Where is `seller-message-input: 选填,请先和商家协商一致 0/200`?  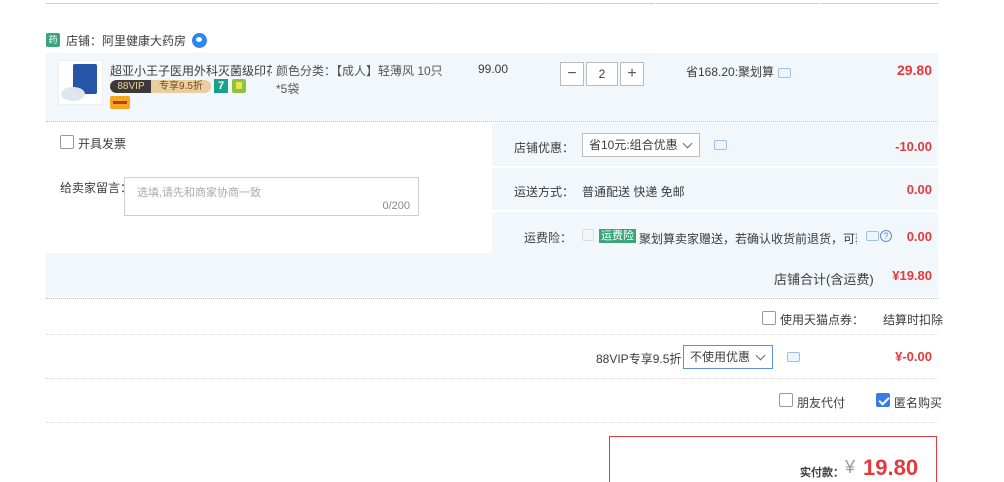
seller-message-input: 选填,请先和商家协商一致 0/200 is located at coordinates (271, 196).